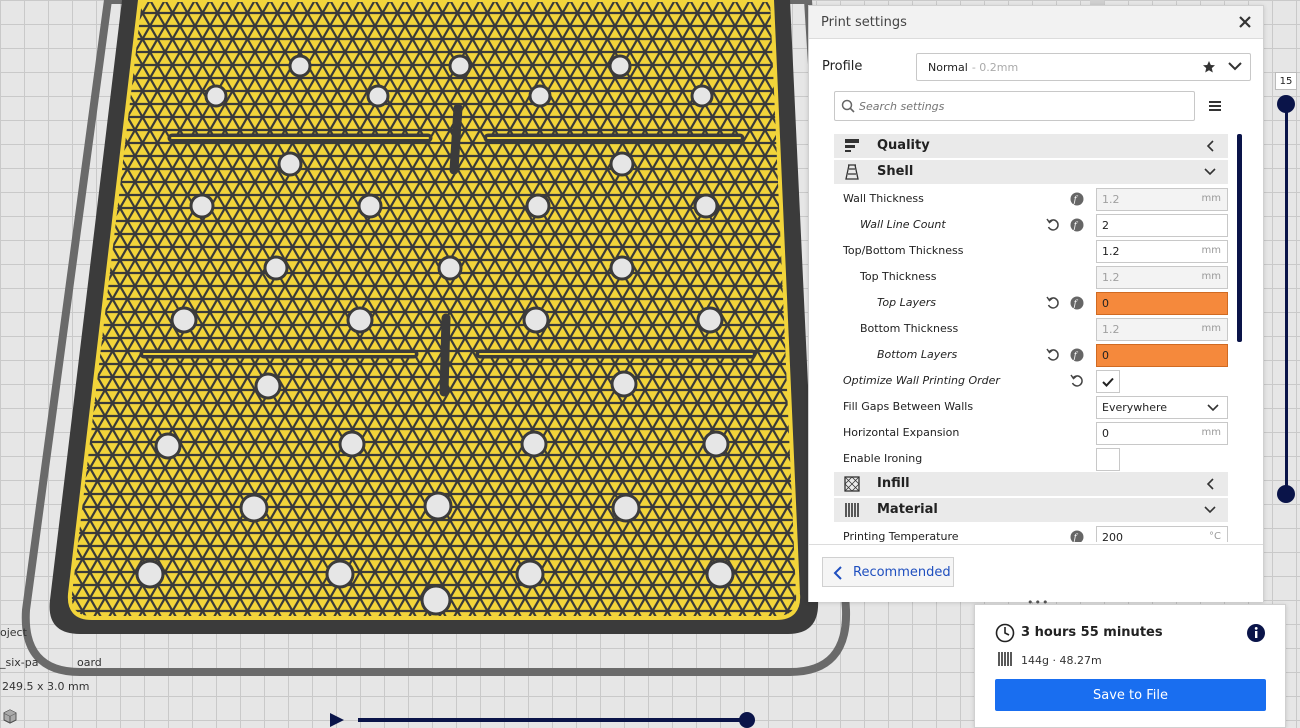 This screenshot has width=1300, height=728. I want to click on layer-slider-track, so click(1286, 298).